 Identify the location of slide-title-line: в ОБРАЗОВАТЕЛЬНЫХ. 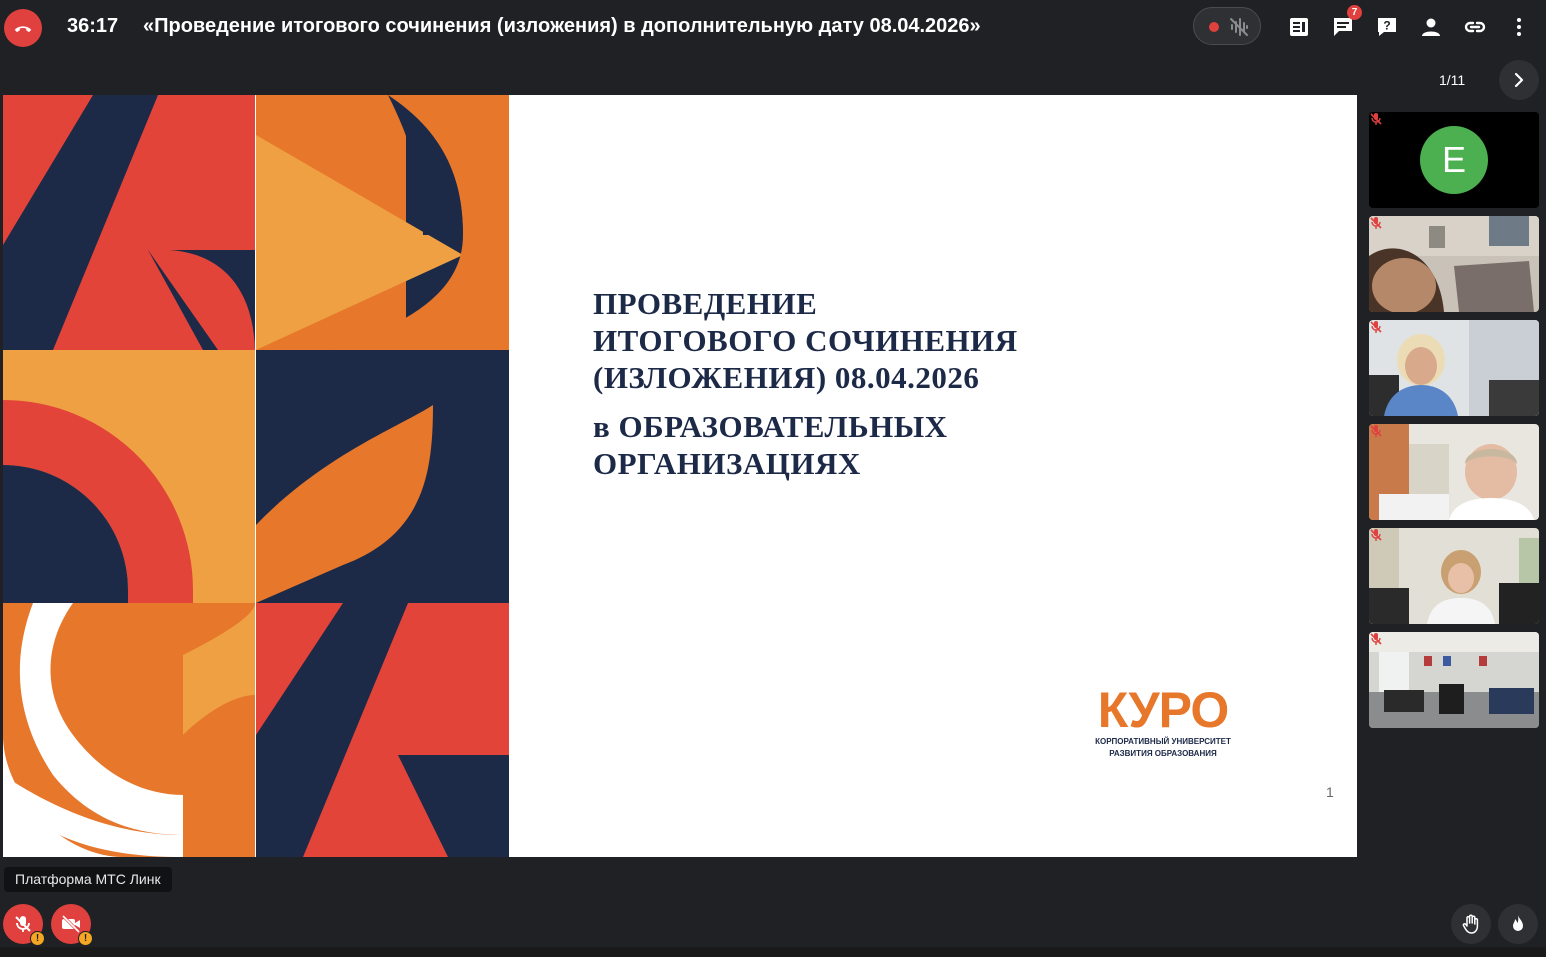
(770, 426).